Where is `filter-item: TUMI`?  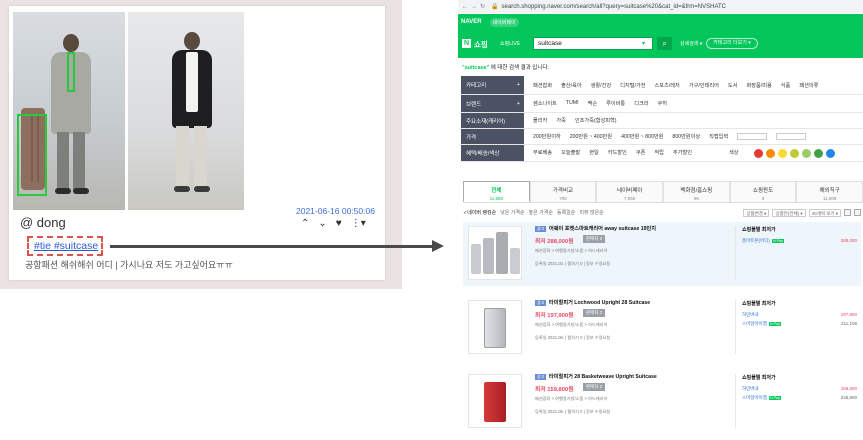 filter-item: TUMI is located at coordinates (572, 103).